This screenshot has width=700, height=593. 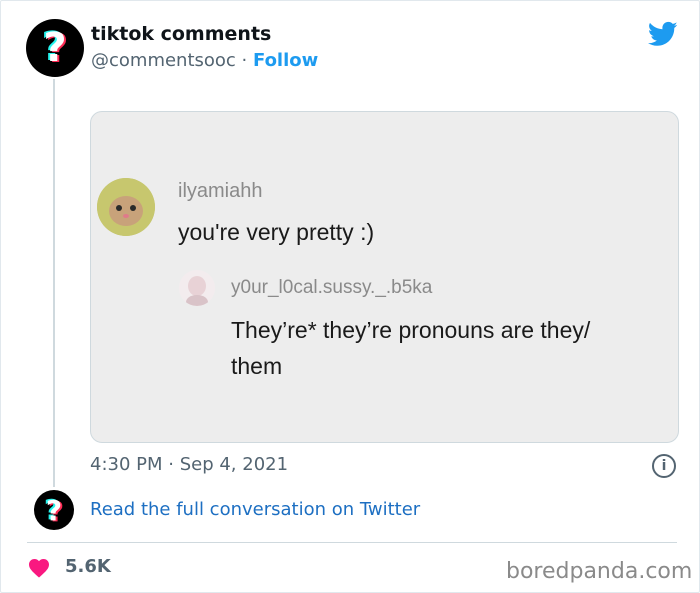 What do you see at coordinates (352, 542) in the screenshot?
I see `divider` at bounding box center [352, 542].